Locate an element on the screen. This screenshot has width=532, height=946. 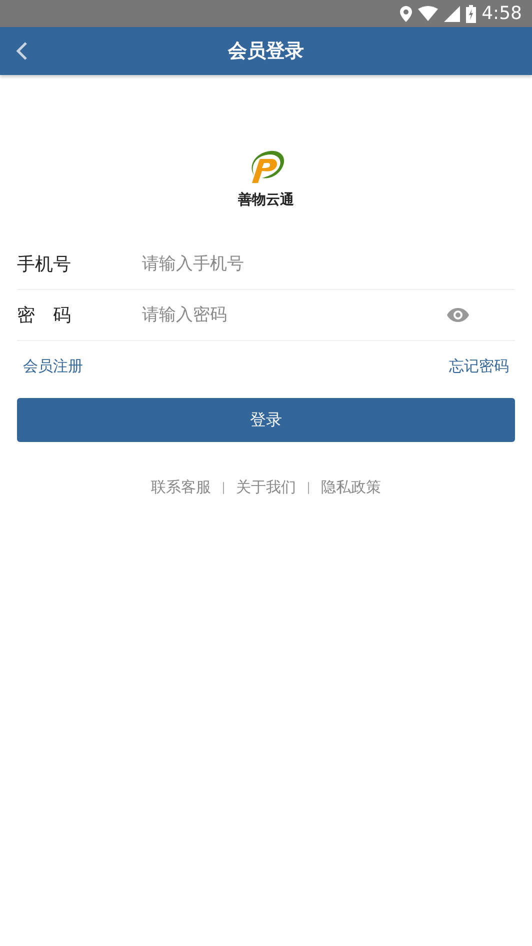
header-title: 会员登录 is located at coordinates (266, 51).